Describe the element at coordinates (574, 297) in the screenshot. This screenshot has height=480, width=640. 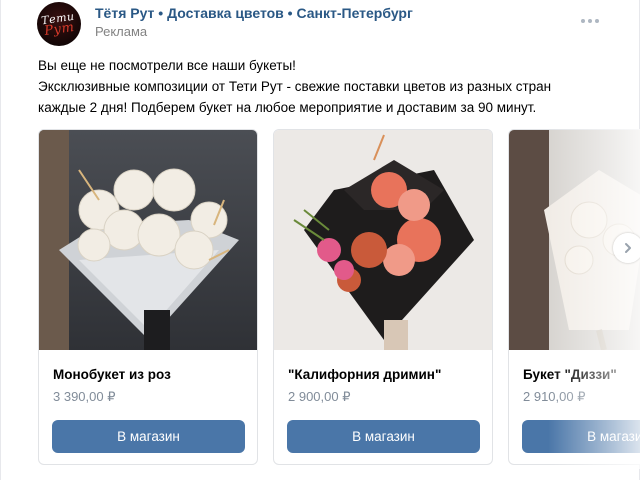
I see `product-card: Букет "Диззи" 2 910,00 ₽ В магазин` at that location.